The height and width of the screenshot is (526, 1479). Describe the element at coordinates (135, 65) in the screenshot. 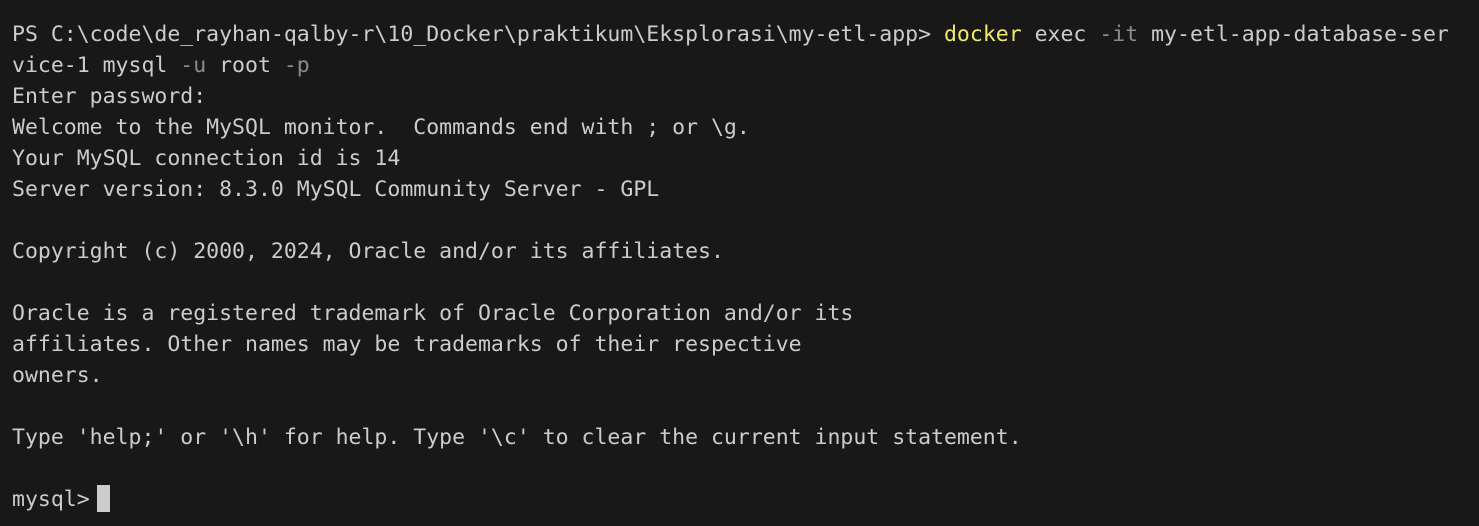

I see `mysql-command: mysql` at that location.